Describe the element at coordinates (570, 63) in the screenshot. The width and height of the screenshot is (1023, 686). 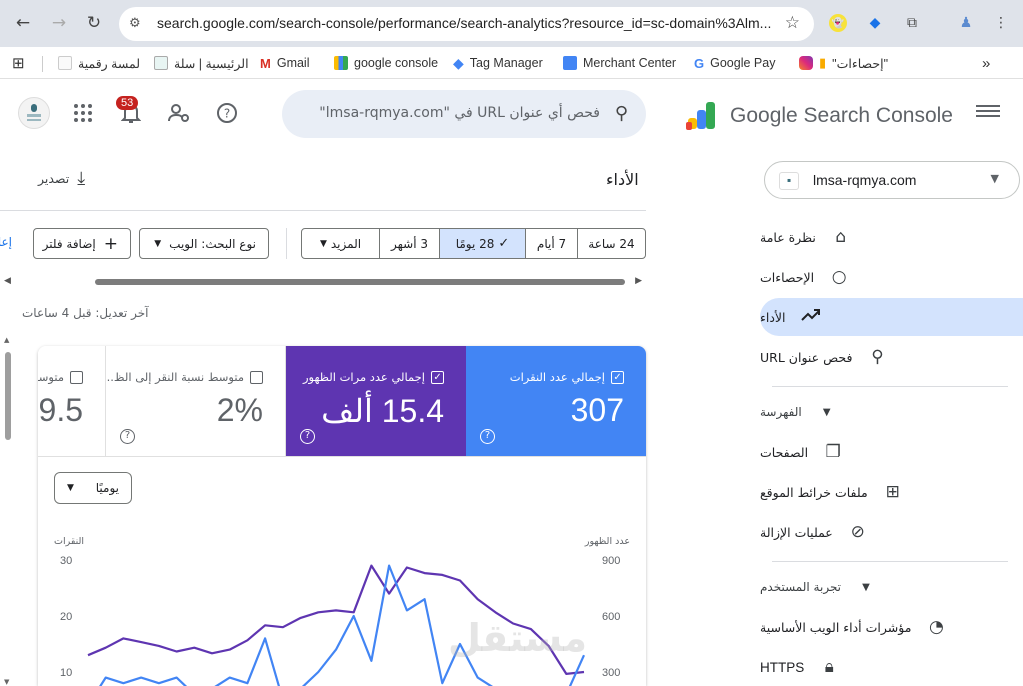
I see `merchant-center-icon` at that location.